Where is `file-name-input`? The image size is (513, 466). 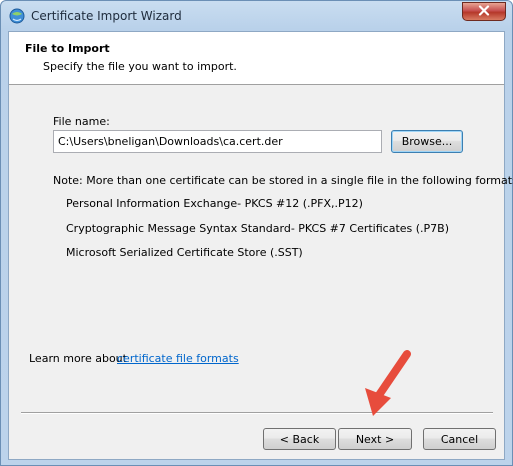
file-name-input is located at coordinates (217, 141).